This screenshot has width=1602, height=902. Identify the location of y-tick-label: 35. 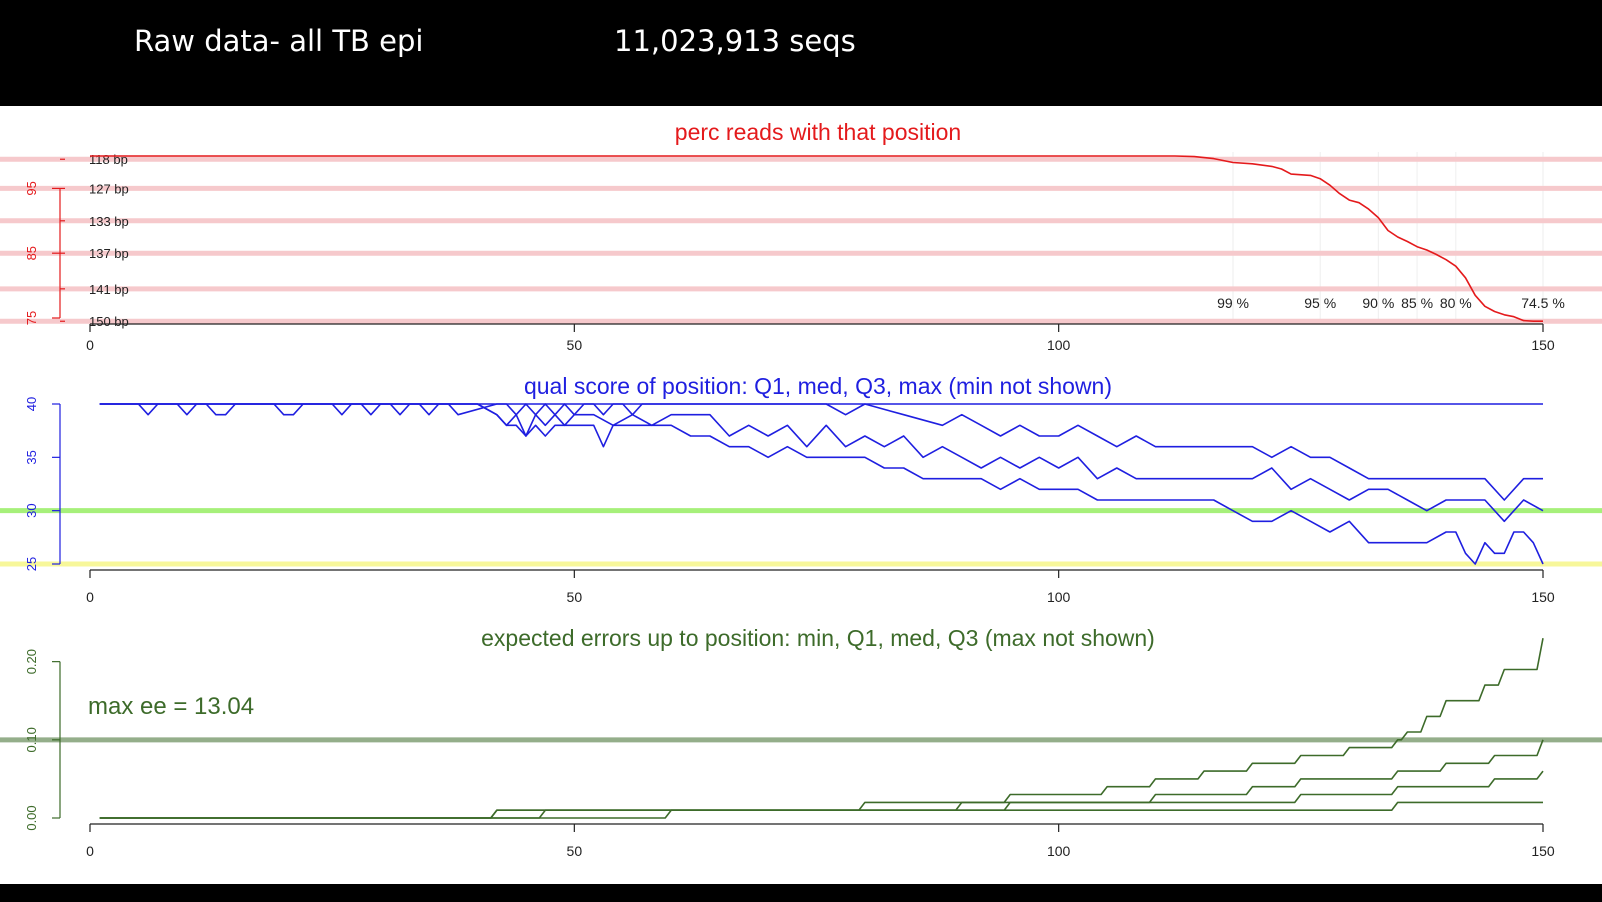
(31, 457).